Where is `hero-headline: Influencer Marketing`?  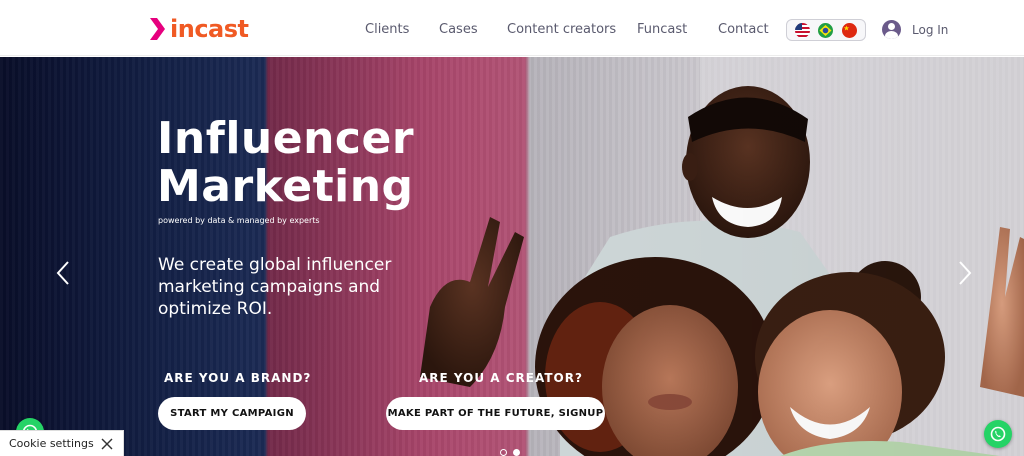 hero-headline: Influencer Marketing is located at coordinates (285, 163).